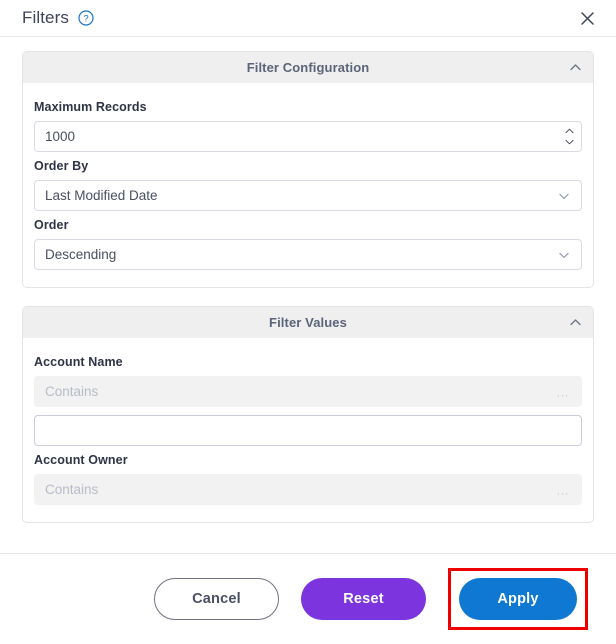 This screenshot has width=616, height=644. What do you see at coordinates (101, 195) in the screenshot?
I see `order-by-value: Last Modified Date` at bounding box center [101, 195].